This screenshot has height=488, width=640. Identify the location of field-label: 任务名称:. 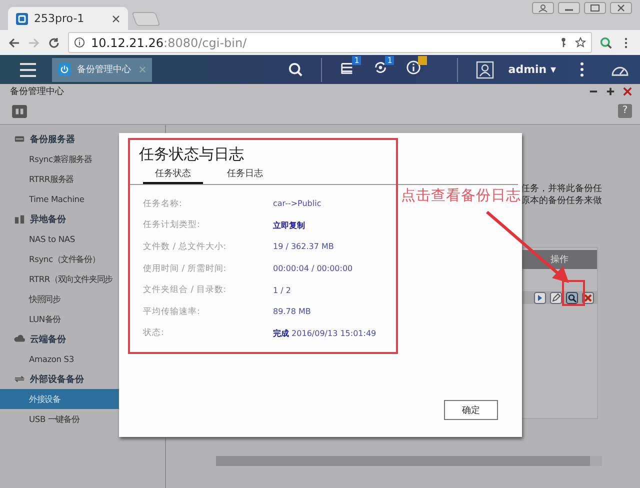
(163, 204).